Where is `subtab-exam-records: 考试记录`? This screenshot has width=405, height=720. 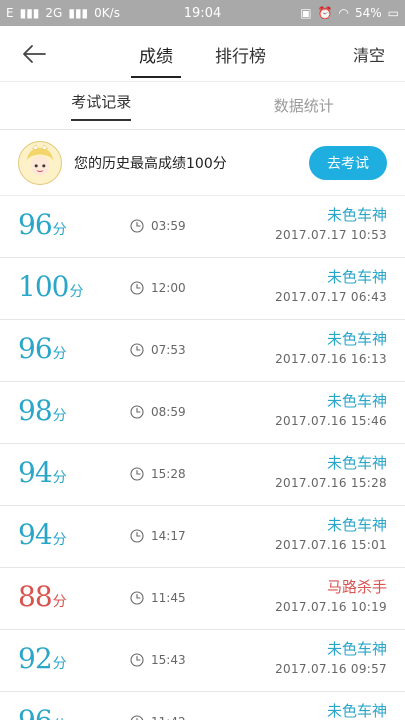
subtab-exam-records: 考试记录 is located at coordinates (101, 105).